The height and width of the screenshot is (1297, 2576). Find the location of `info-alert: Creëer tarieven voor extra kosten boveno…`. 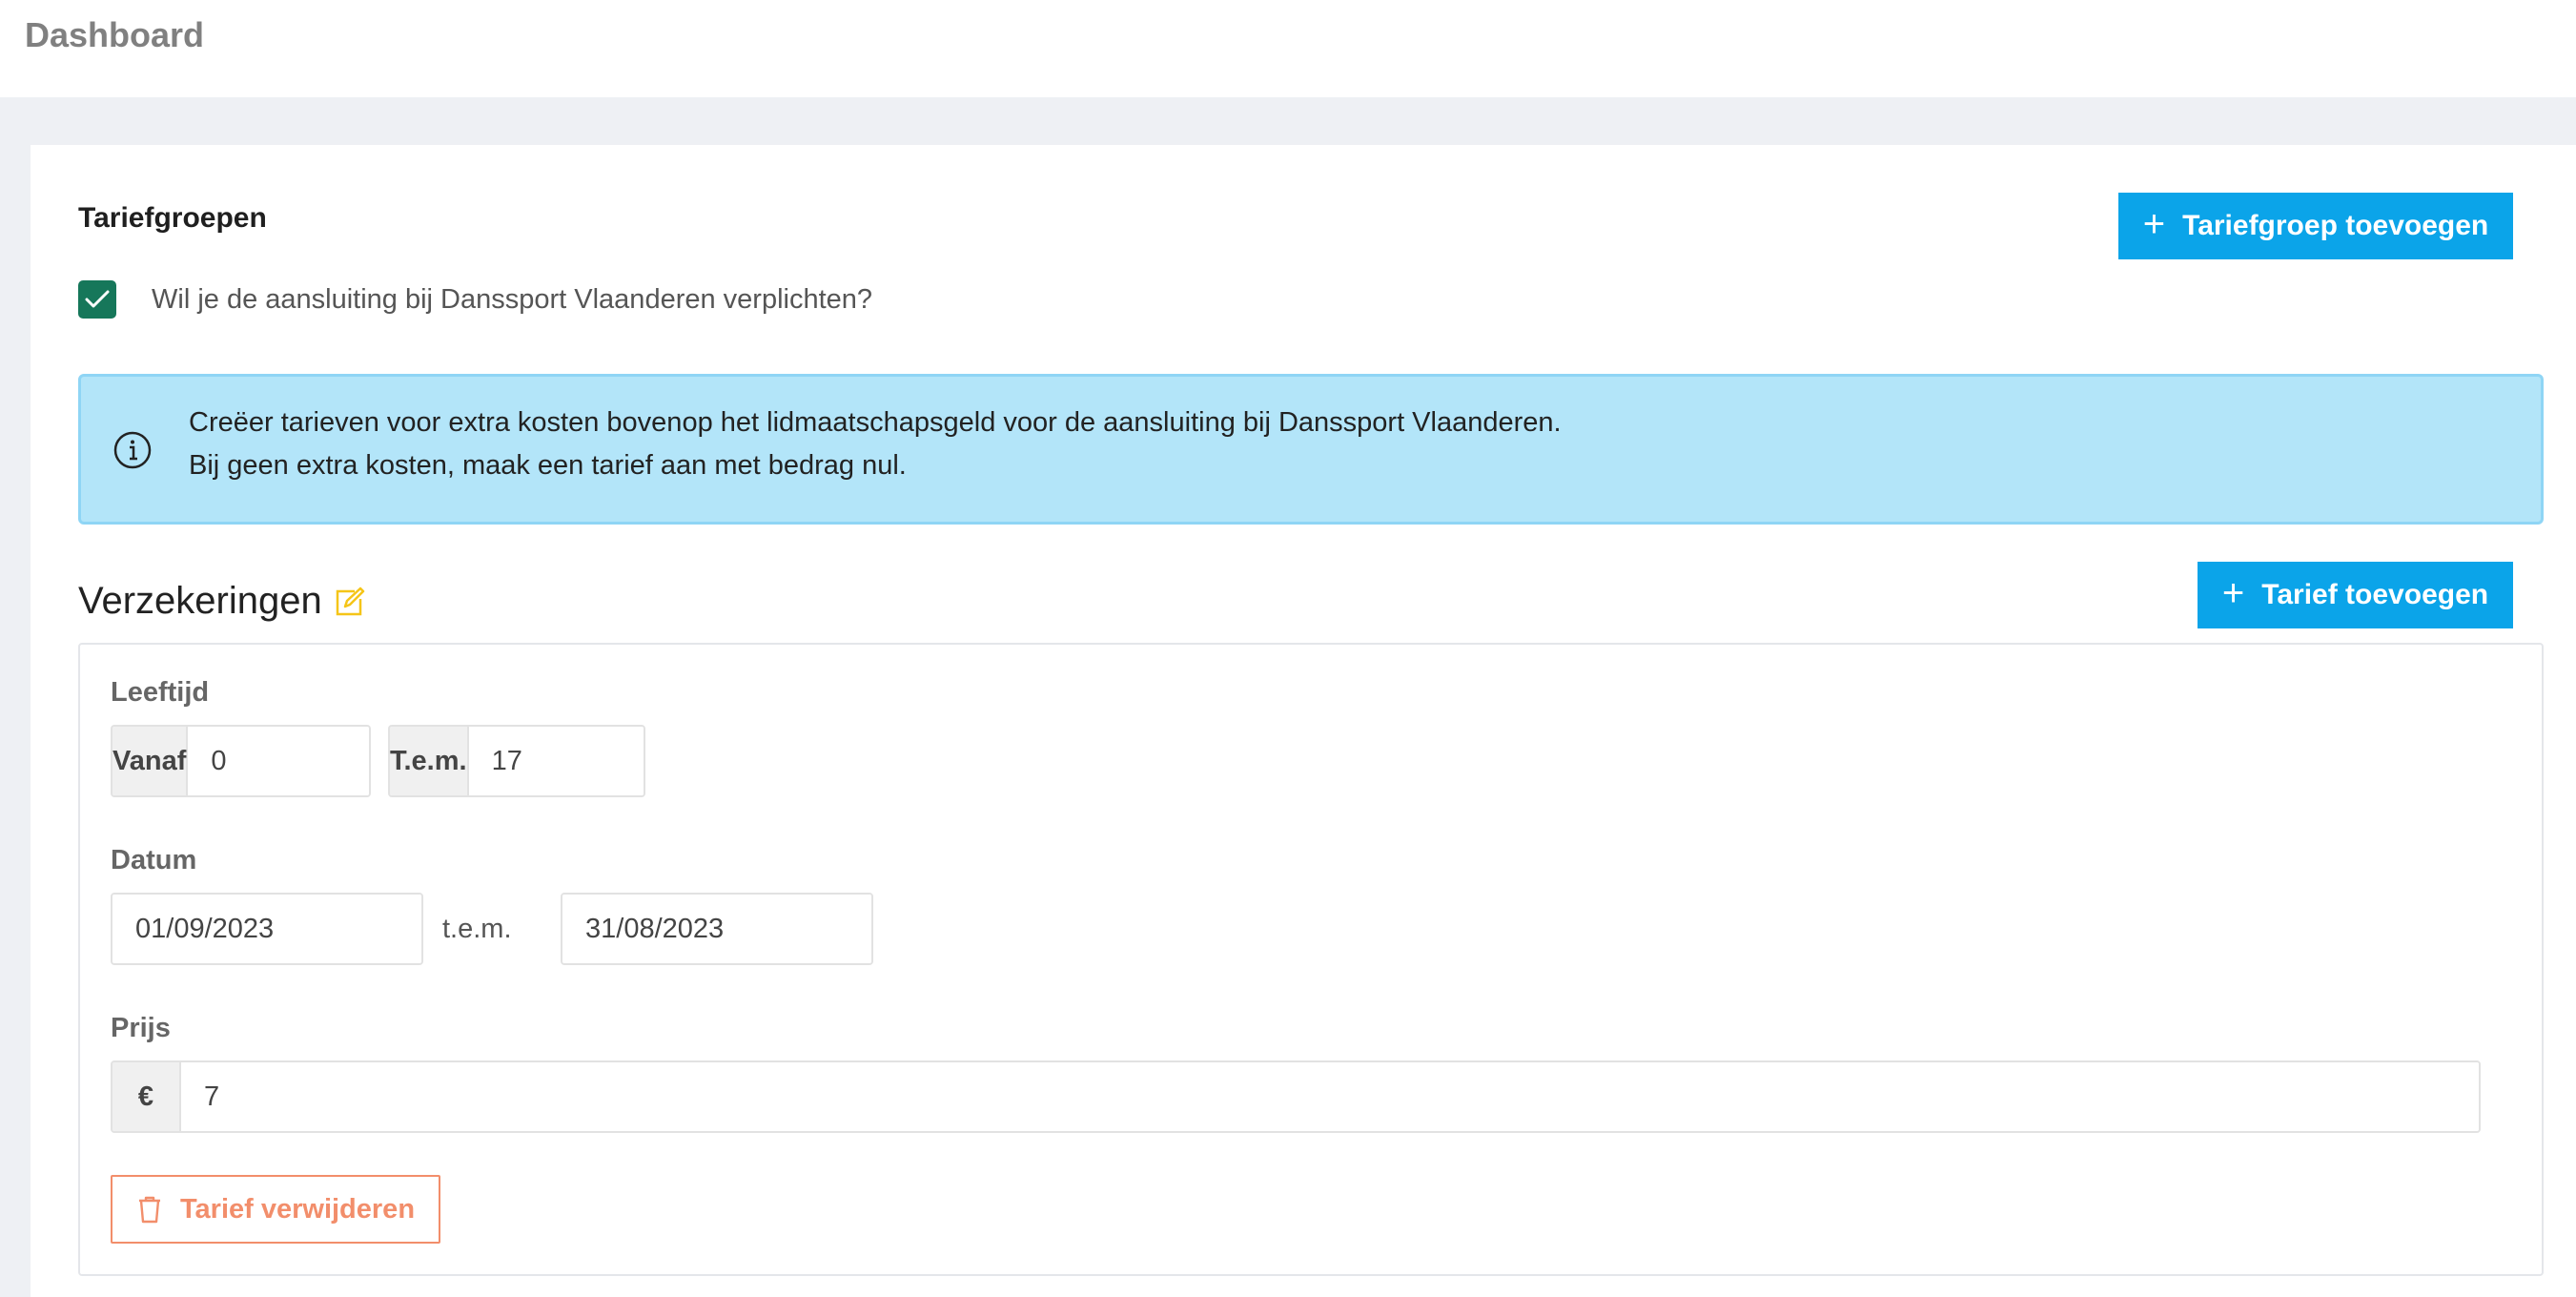

info-alert: Creëer tarieven voor extra kosten boveno… is located at coordinates (1311, 450).